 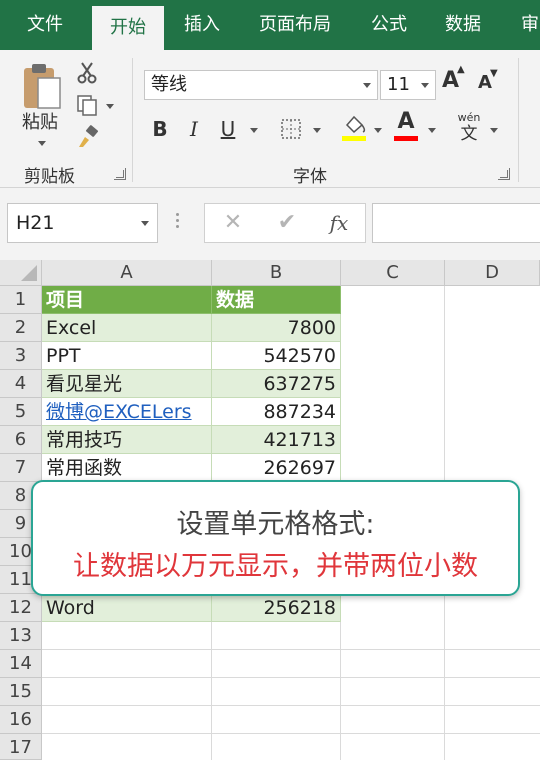 What do you see at coordinates (40, 122) in the screenshot?
I see `paste-label: 粘贴` at bounding box center [40, 122].